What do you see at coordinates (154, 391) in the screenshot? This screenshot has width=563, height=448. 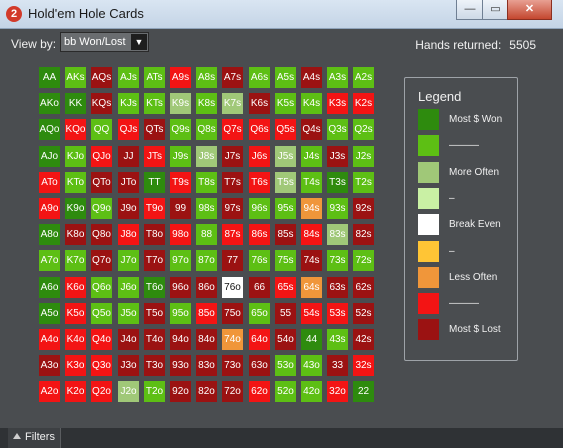 I see `hand-cell: T2o` at bounding box center [154, 391].